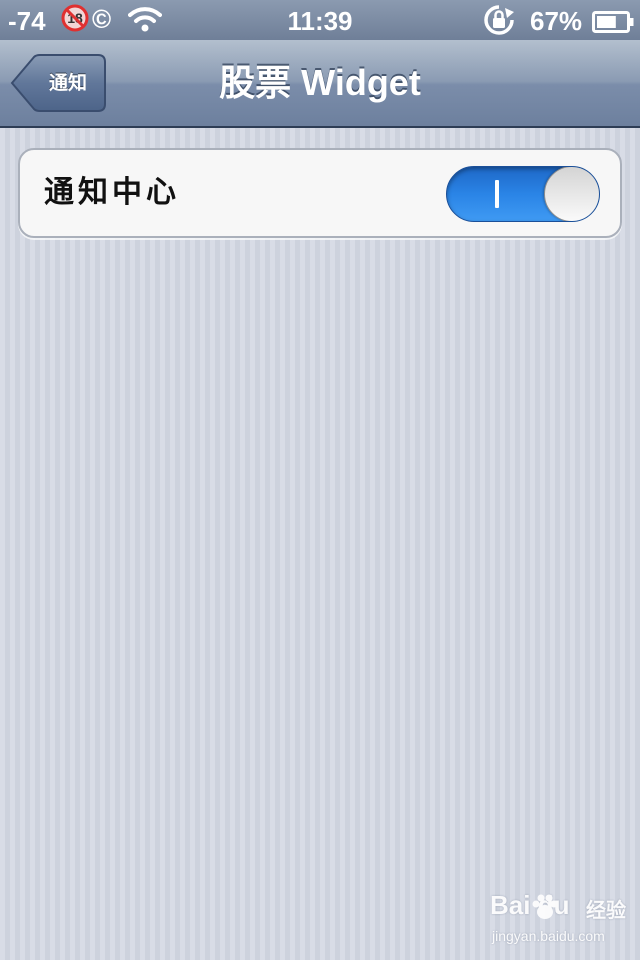 The width and height of the screenshot is (640, 960). I want to click on page-title: 股票 Widget, so click(320, 82).